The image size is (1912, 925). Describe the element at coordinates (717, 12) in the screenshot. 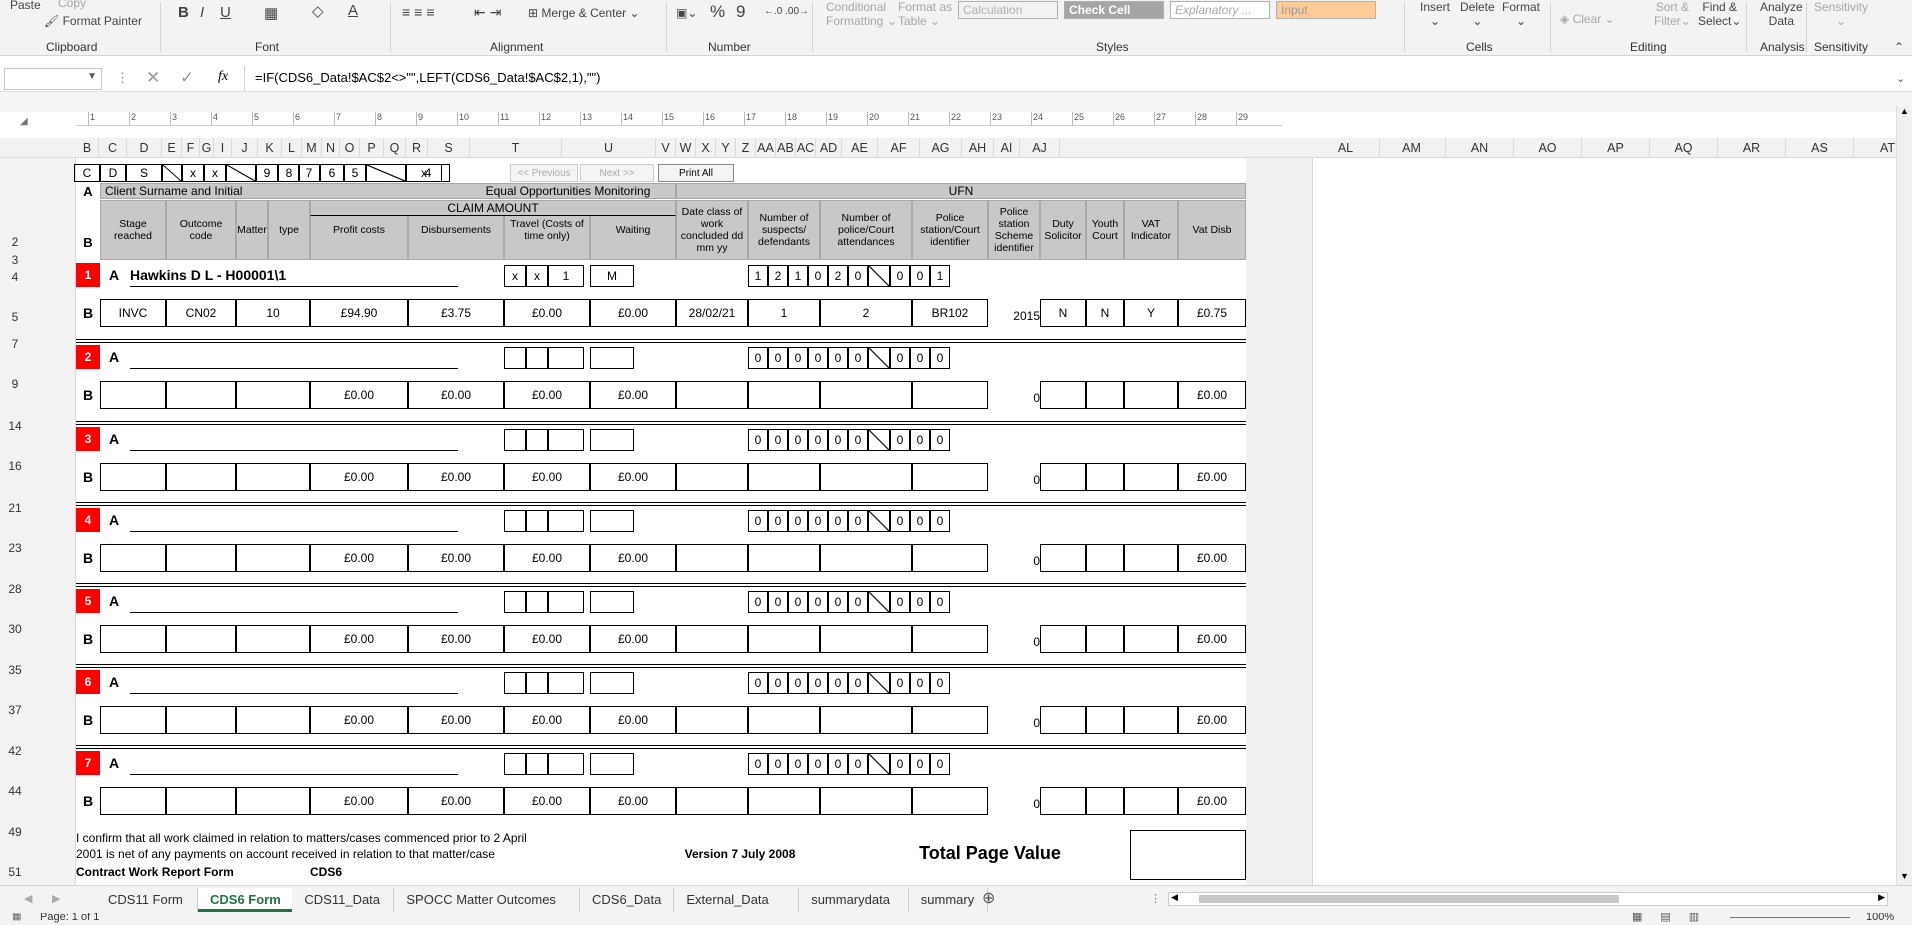

I see `percent-button: %` at that location.